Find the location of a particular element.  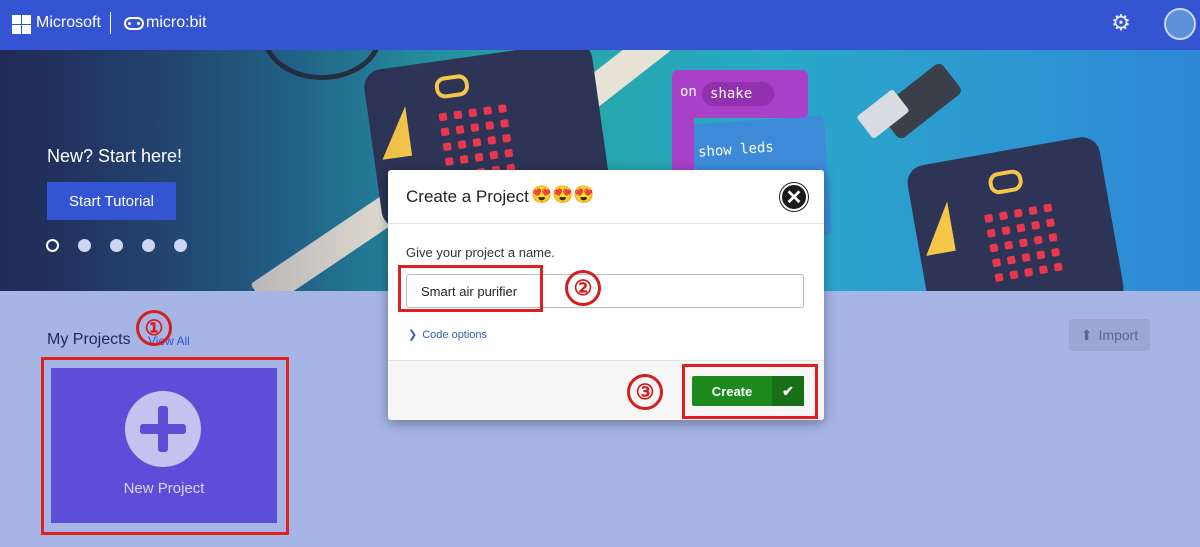

microbit-logo-icon is located at coordinates (134, 23).